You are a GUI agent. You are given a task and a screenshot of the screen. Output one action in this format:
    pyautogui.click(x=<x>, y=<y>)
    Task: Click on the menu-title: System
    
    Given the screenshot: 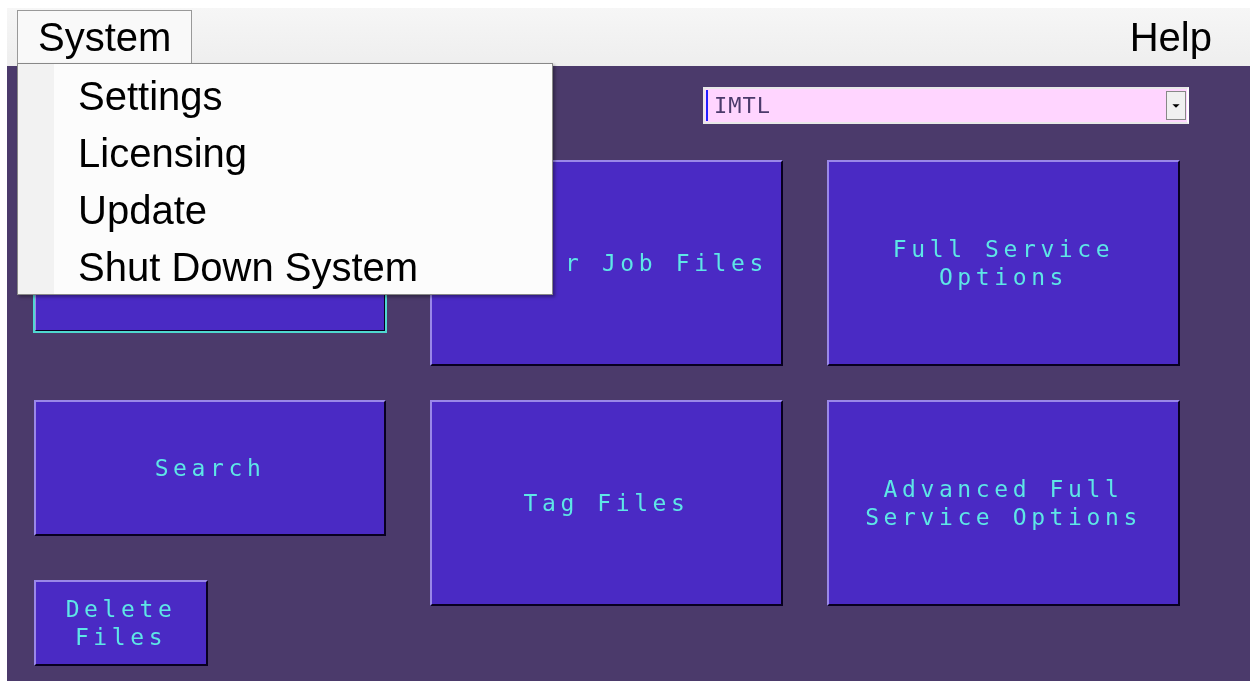 What is the action you would take?
    pyautogui.click(x=105, y=38)
    